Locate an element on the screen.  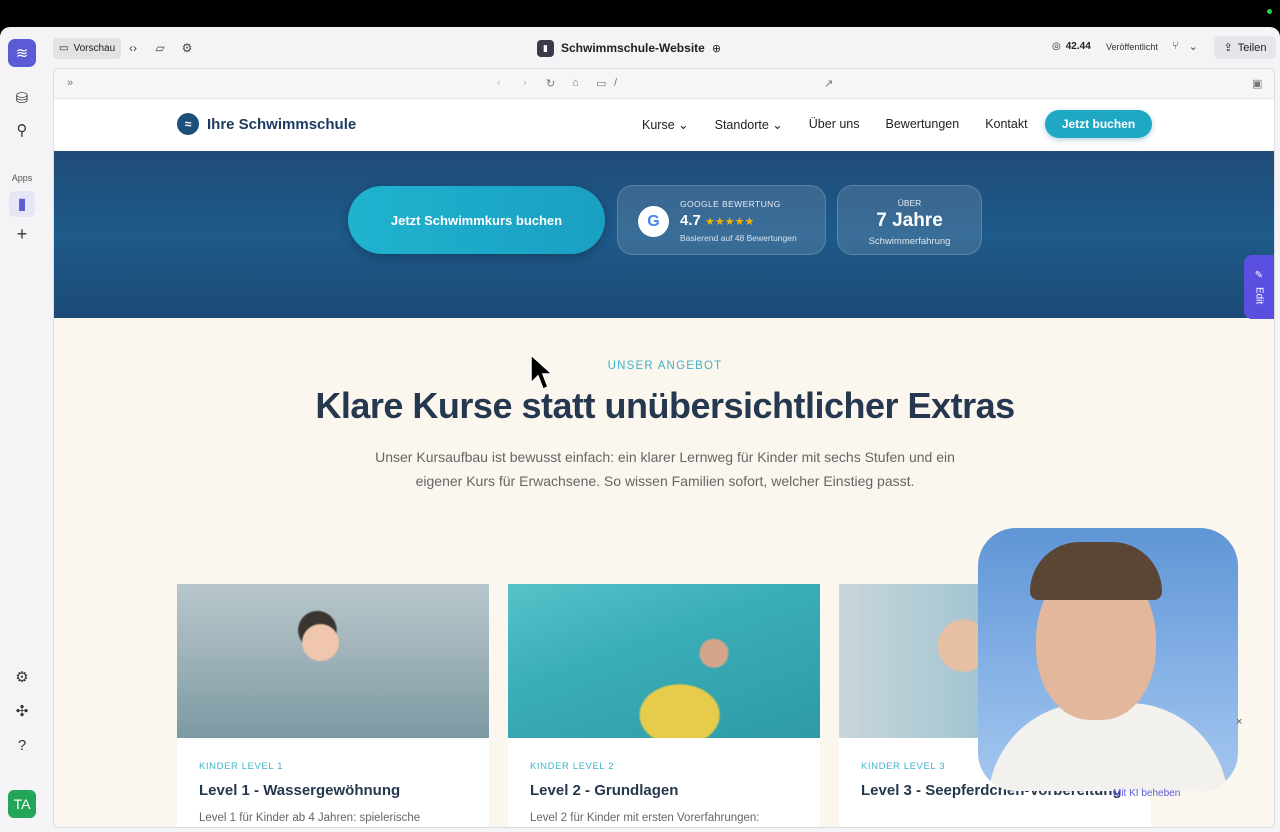
back-icon: ‹ is located at coordinates (499, 83).